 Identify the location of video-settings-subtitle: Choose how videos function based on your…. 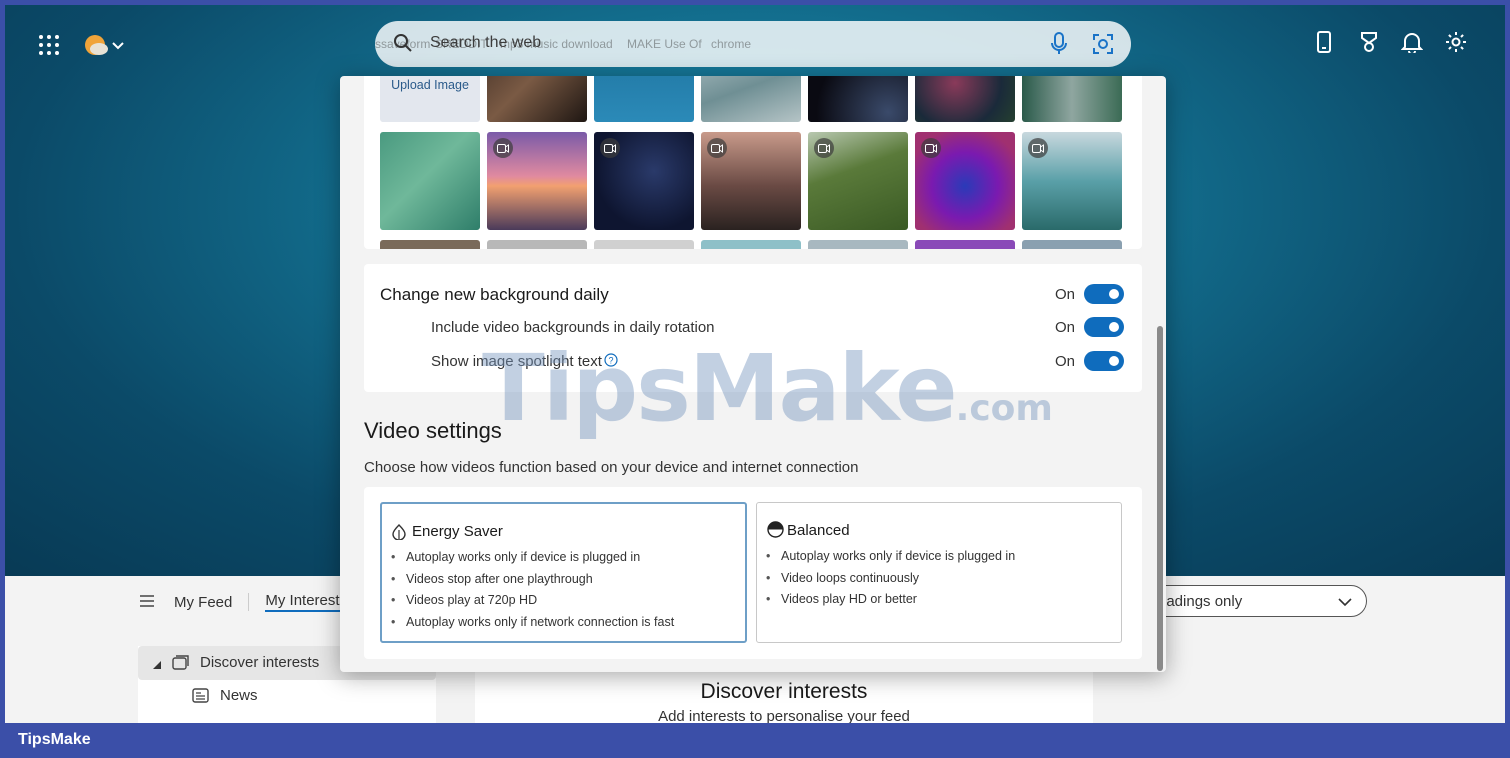
(611, 467).